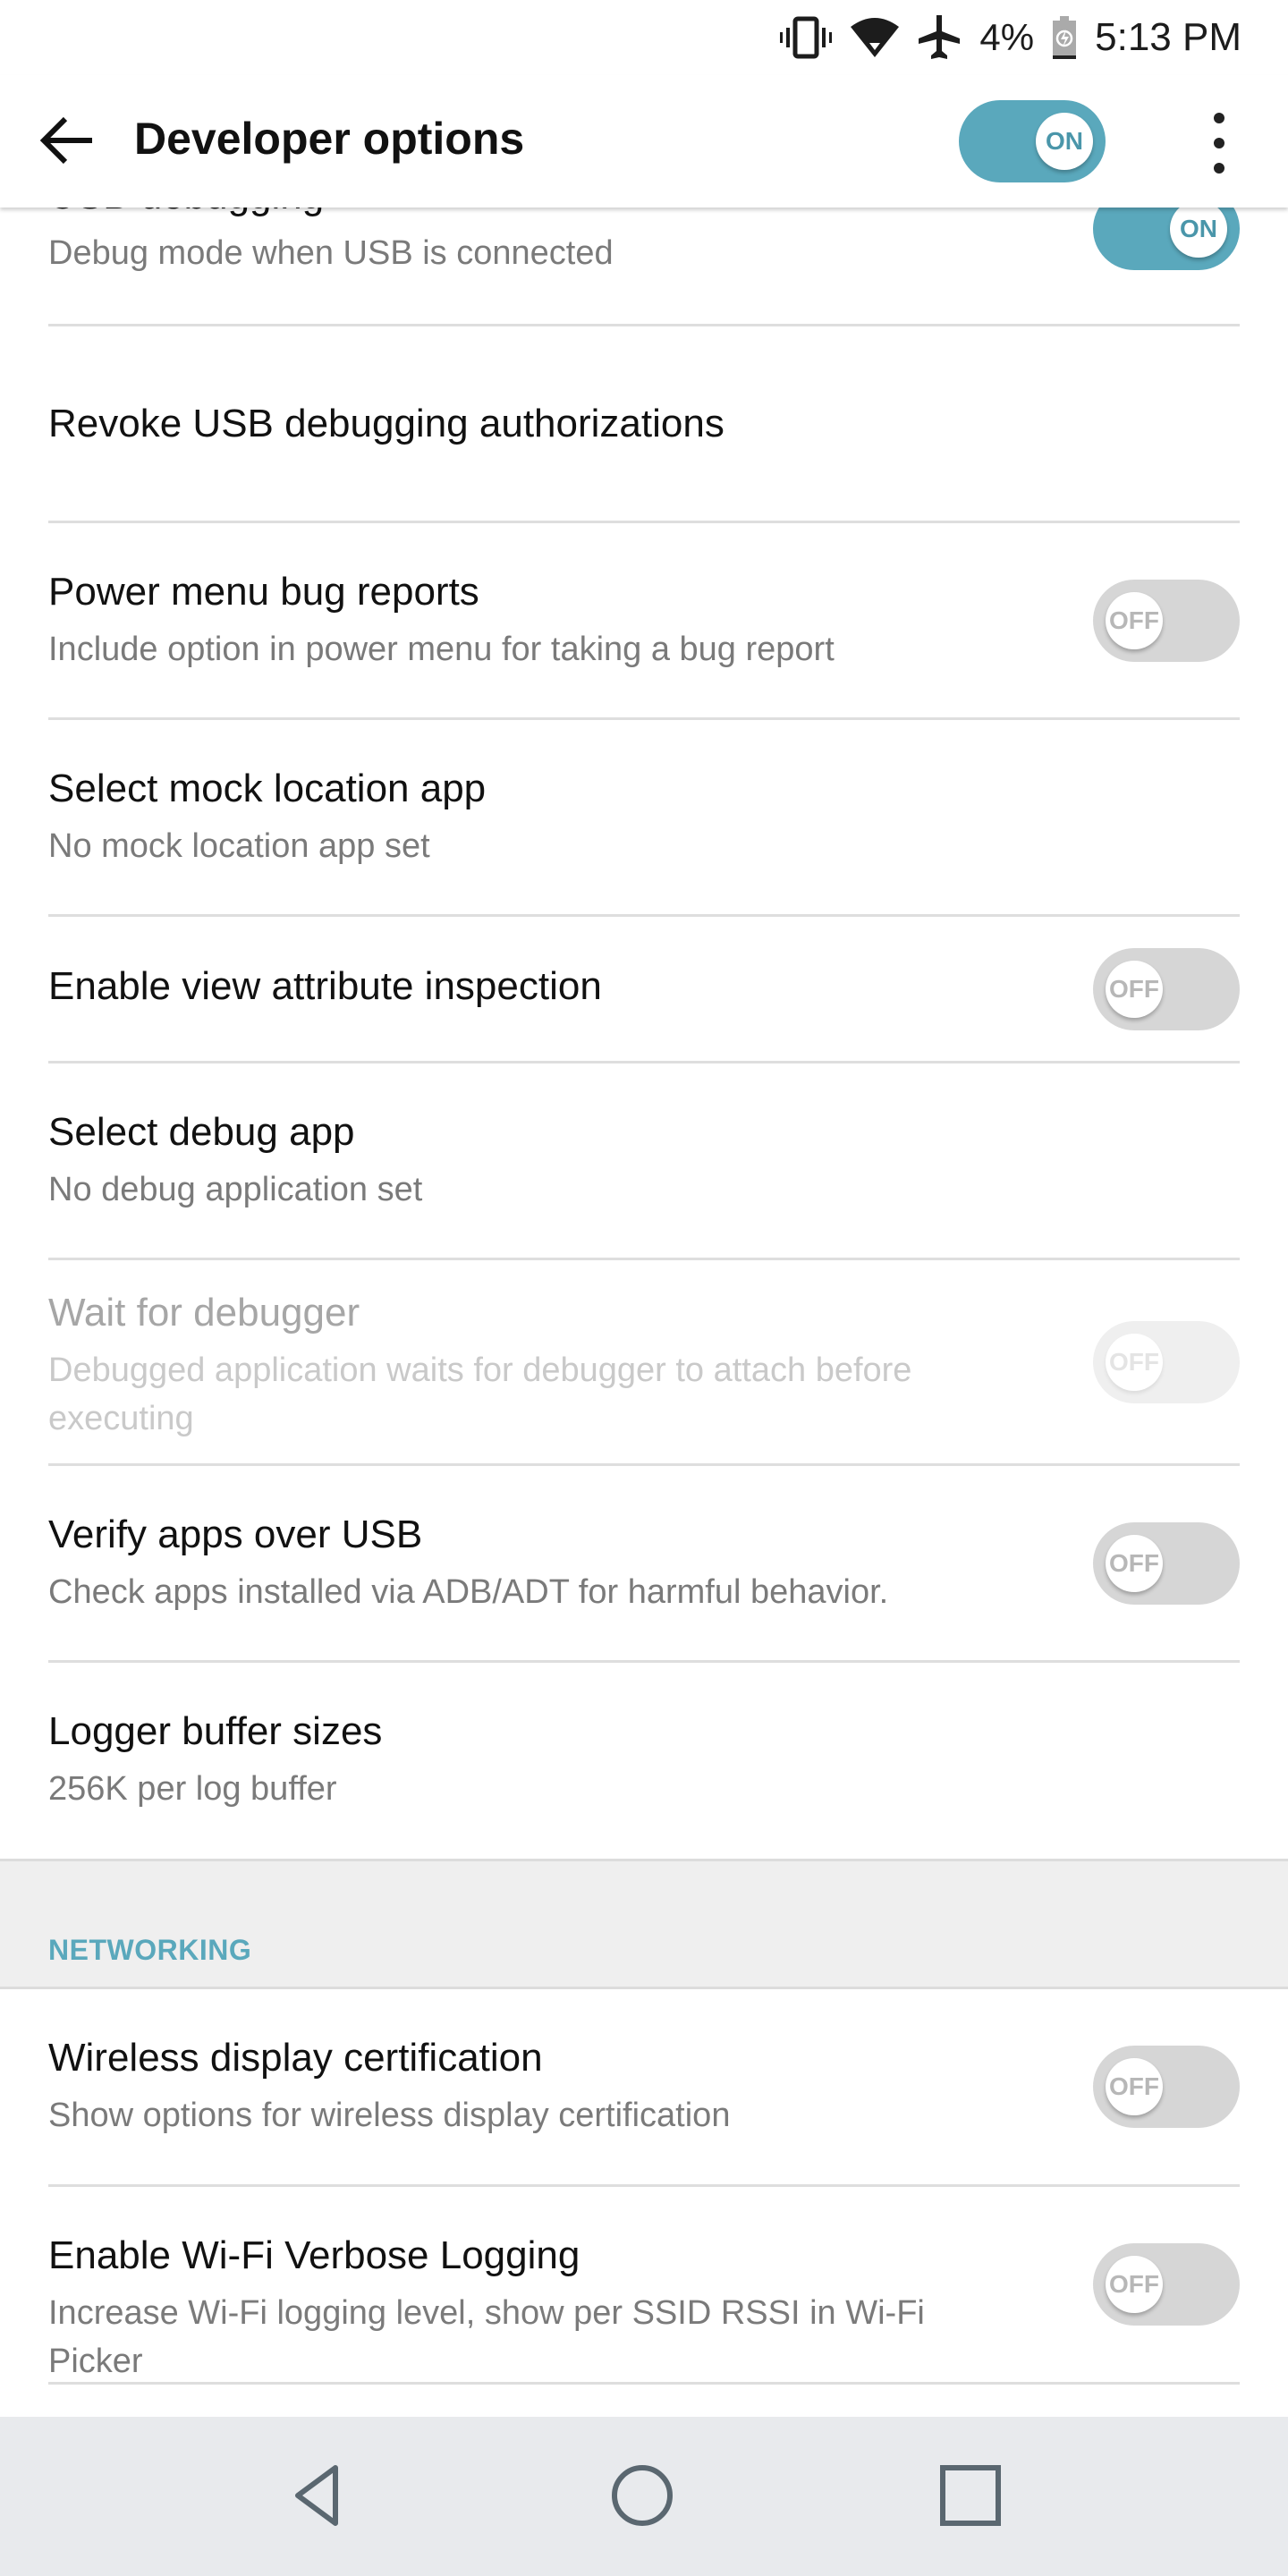 The width and height of the screenshot is (1288, 2576). I want to click on section-header-networking: NETWORKING, so click(644, 1924).